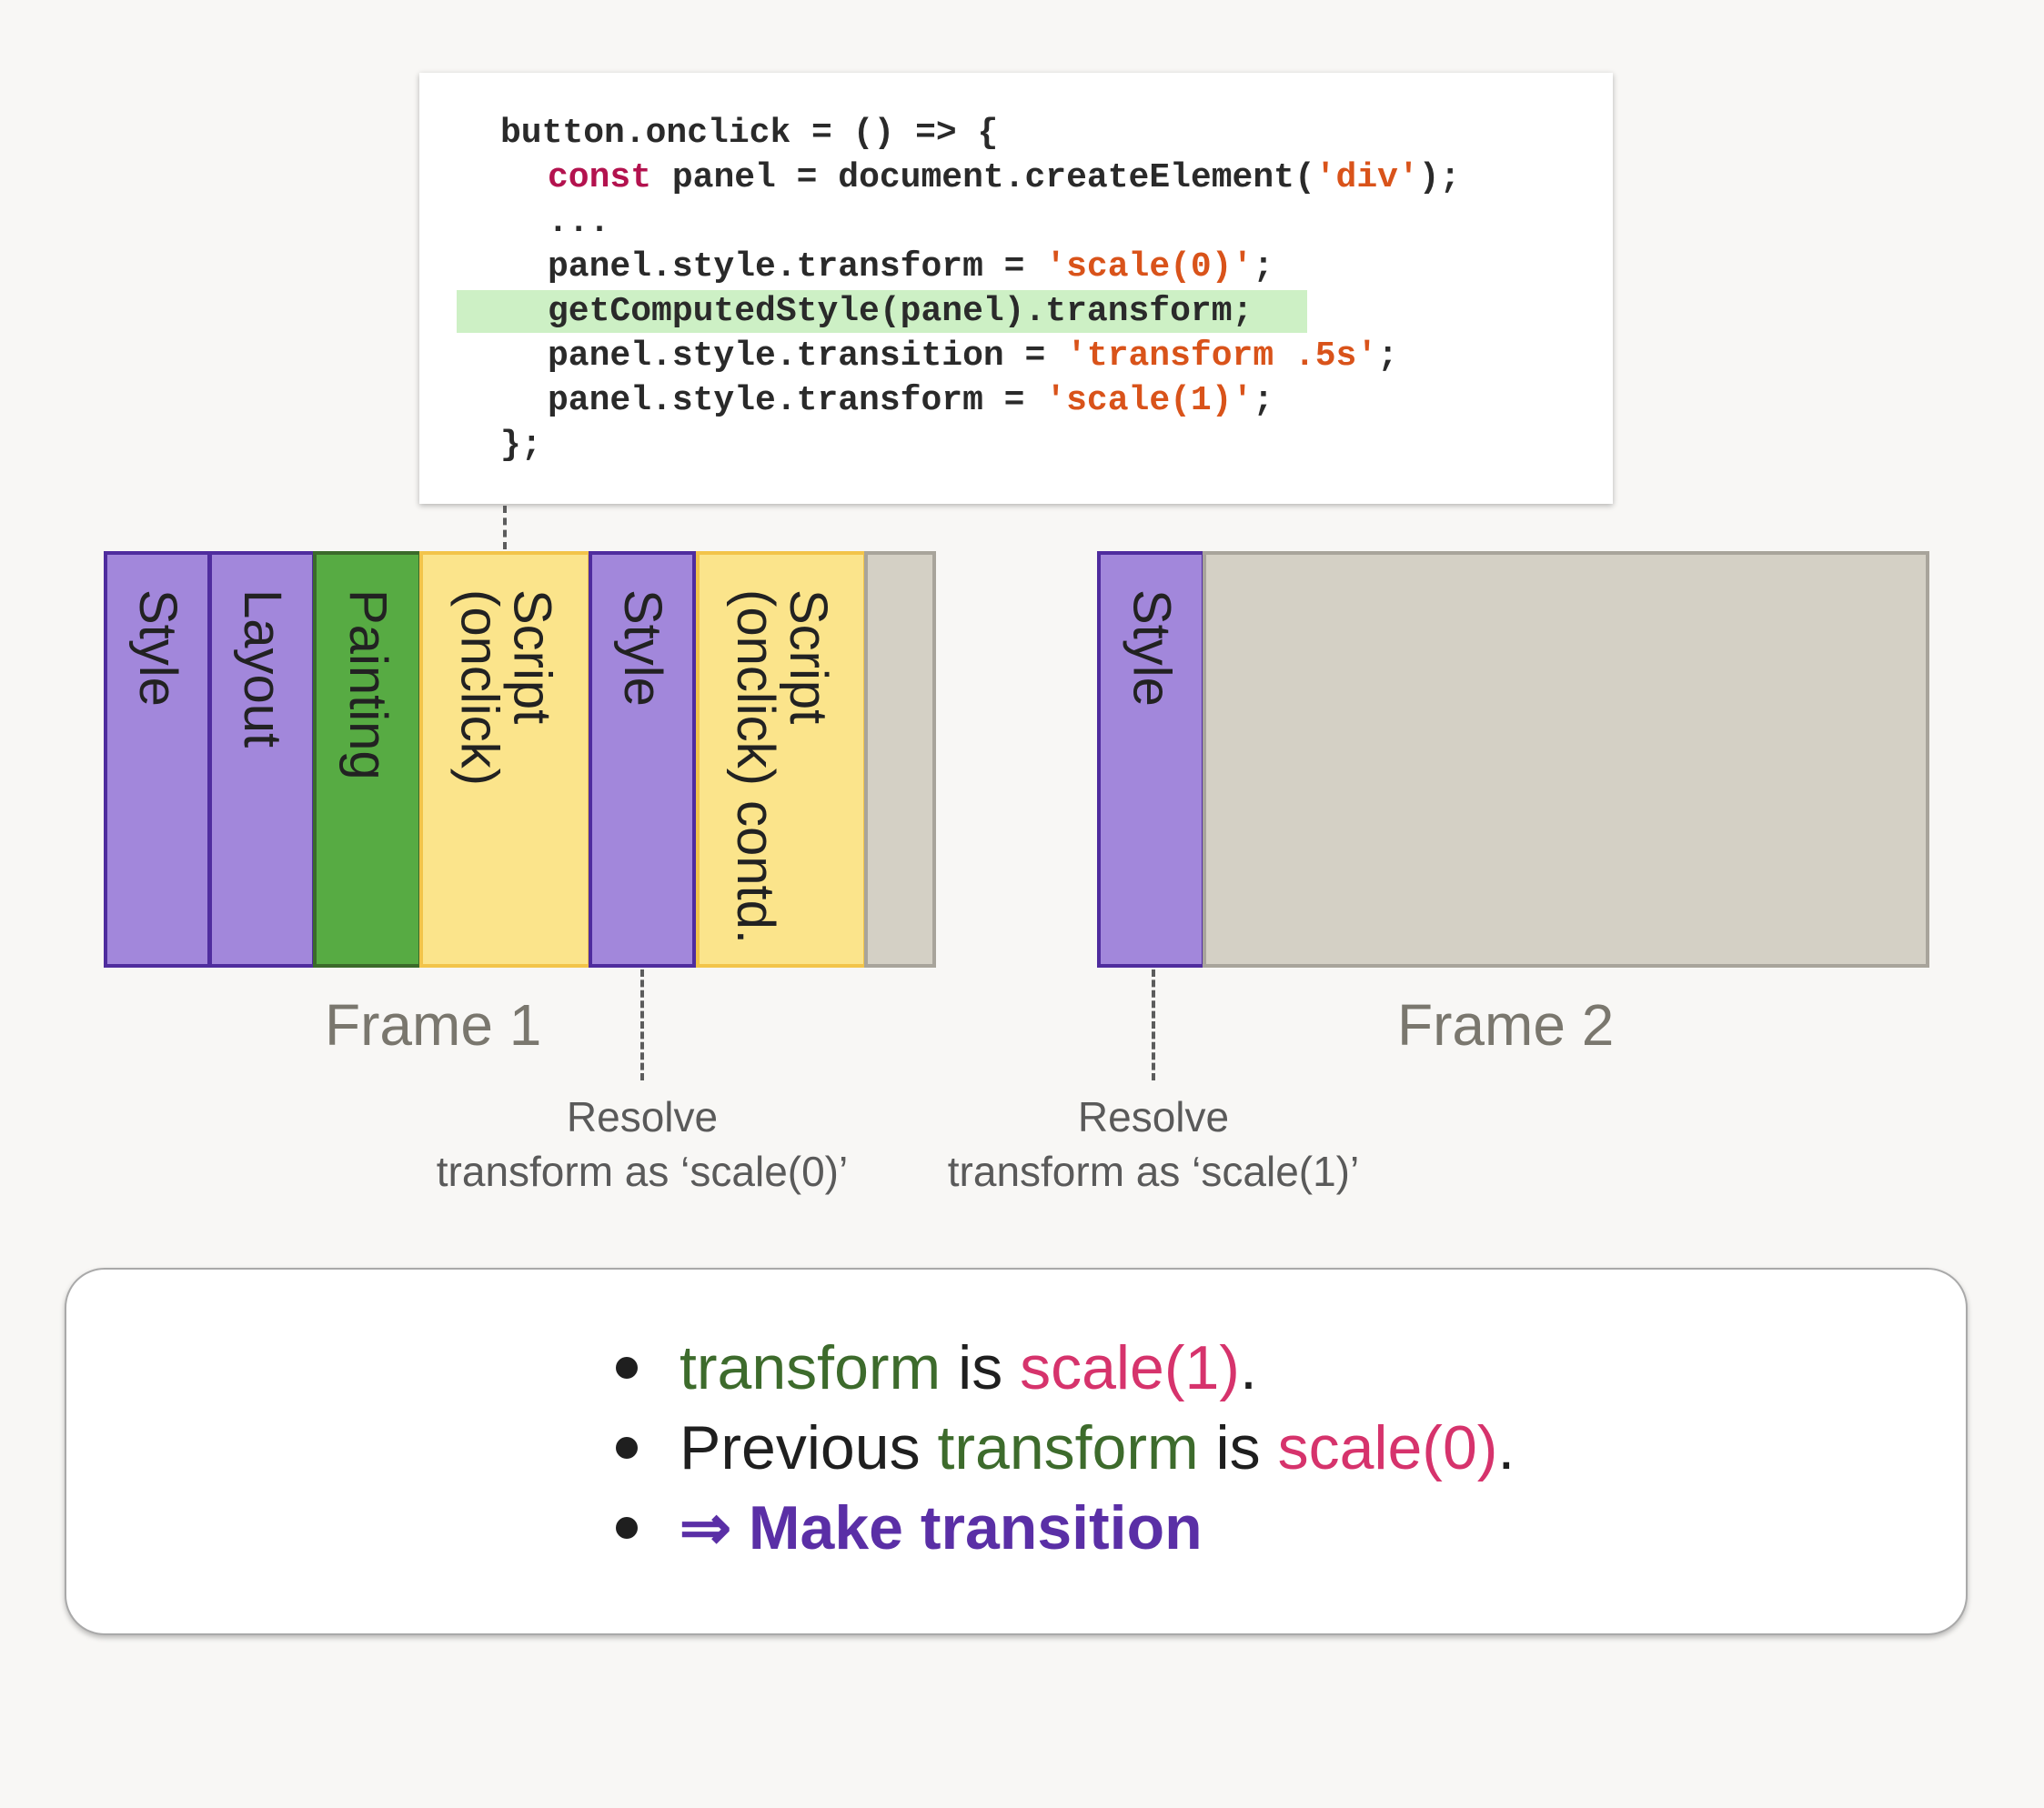  I want to click on frame1-painting-block: Painting, so click(367, 759).